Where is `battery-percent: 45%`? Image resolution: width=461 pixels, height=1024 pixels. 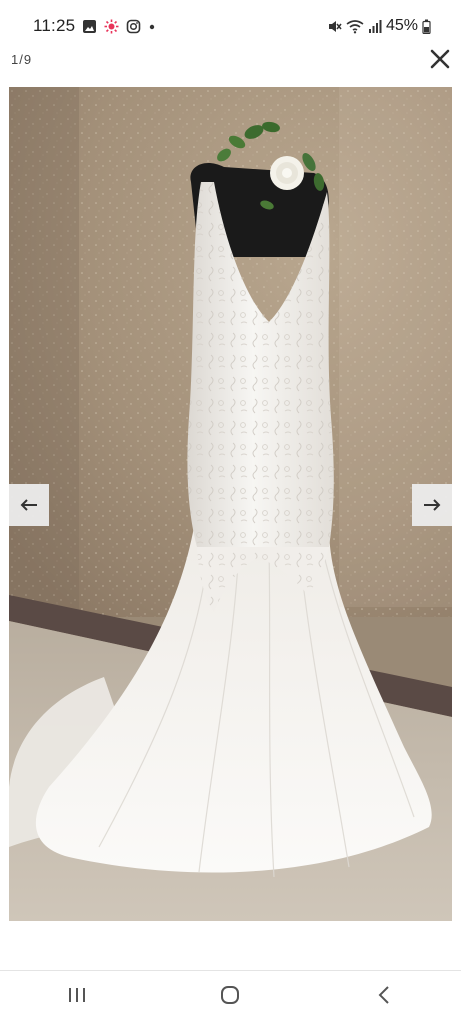 battery-percent: 45% is located at coordinates (401, 25).